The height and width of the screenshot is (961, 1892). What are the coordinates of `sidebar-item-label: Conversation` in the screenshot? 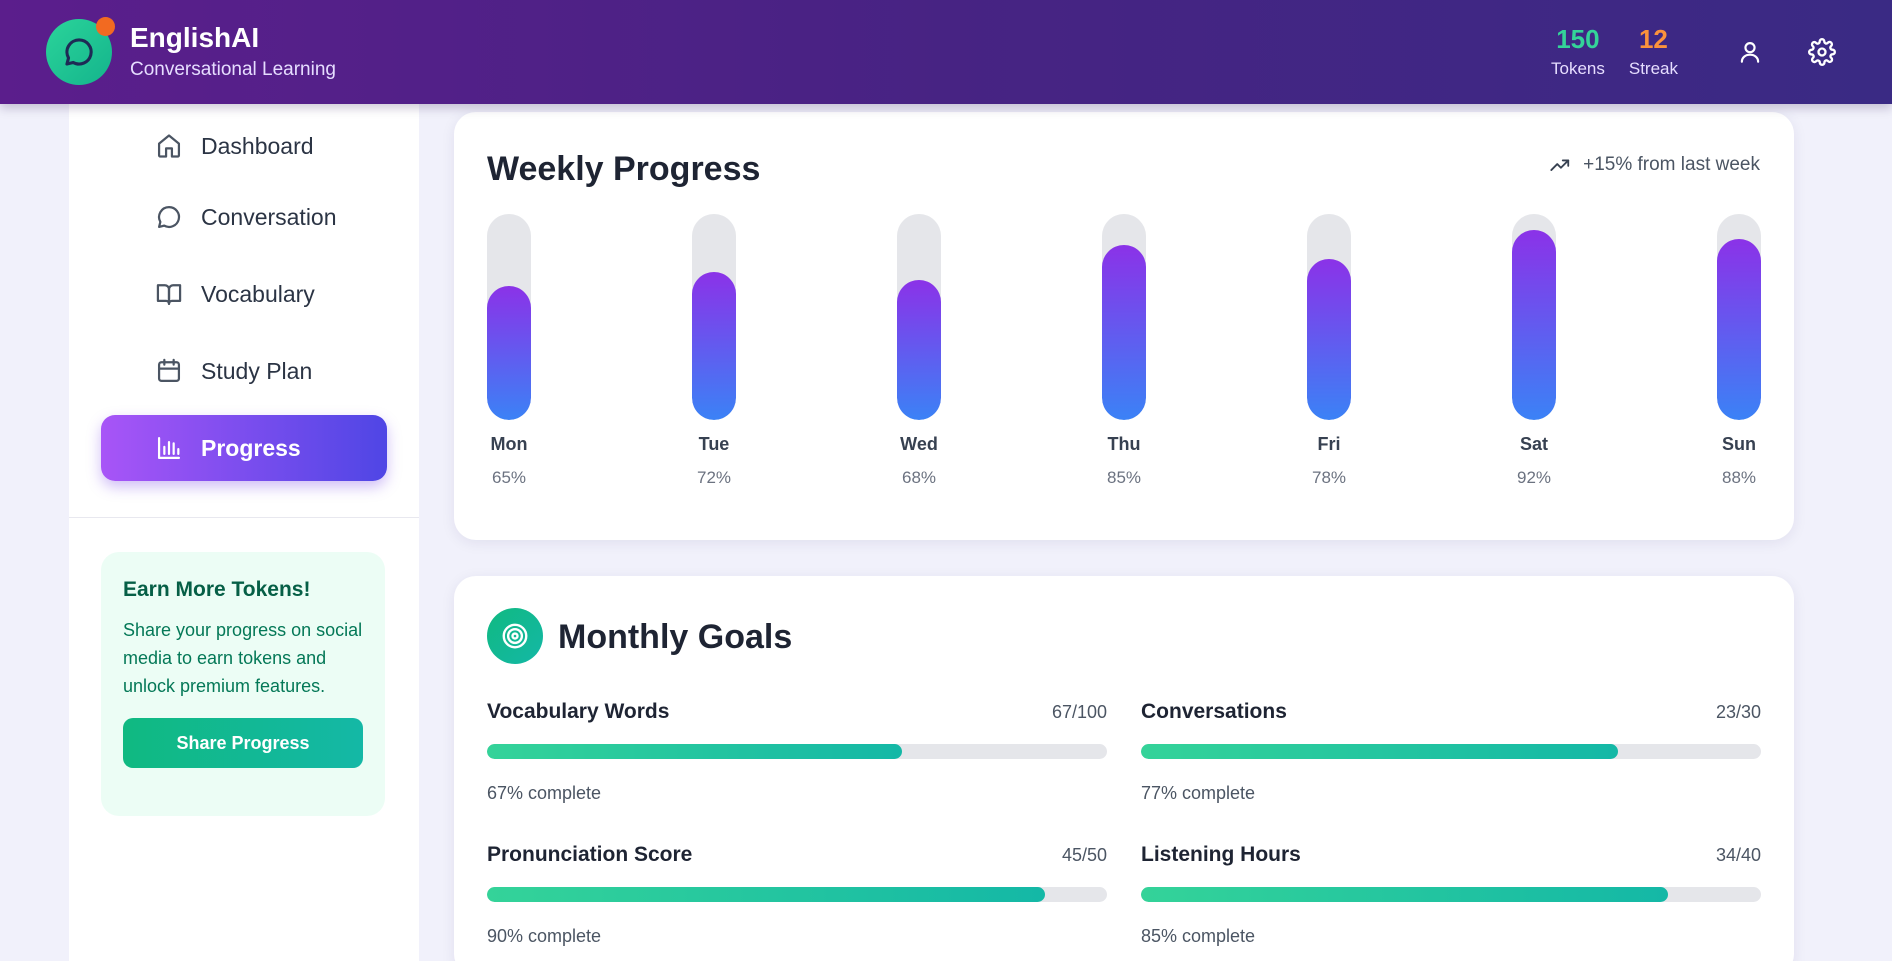 It's located at (269, 216).